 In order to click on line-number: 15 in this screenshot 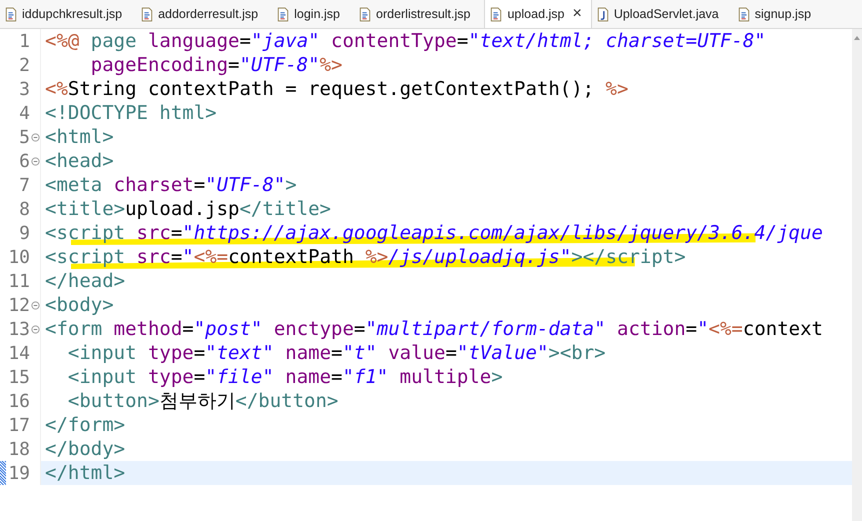, I will do `click(18, 377)`.